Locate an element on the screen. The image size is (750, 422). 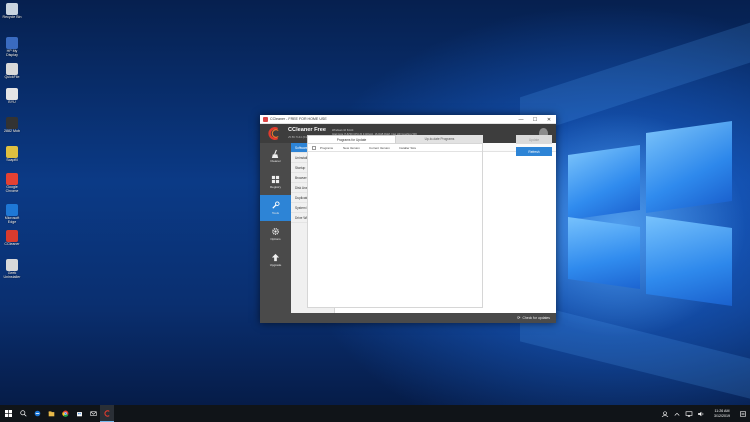
desktop-icon: Geek Uninstaller is located at coordinates (12, 269).